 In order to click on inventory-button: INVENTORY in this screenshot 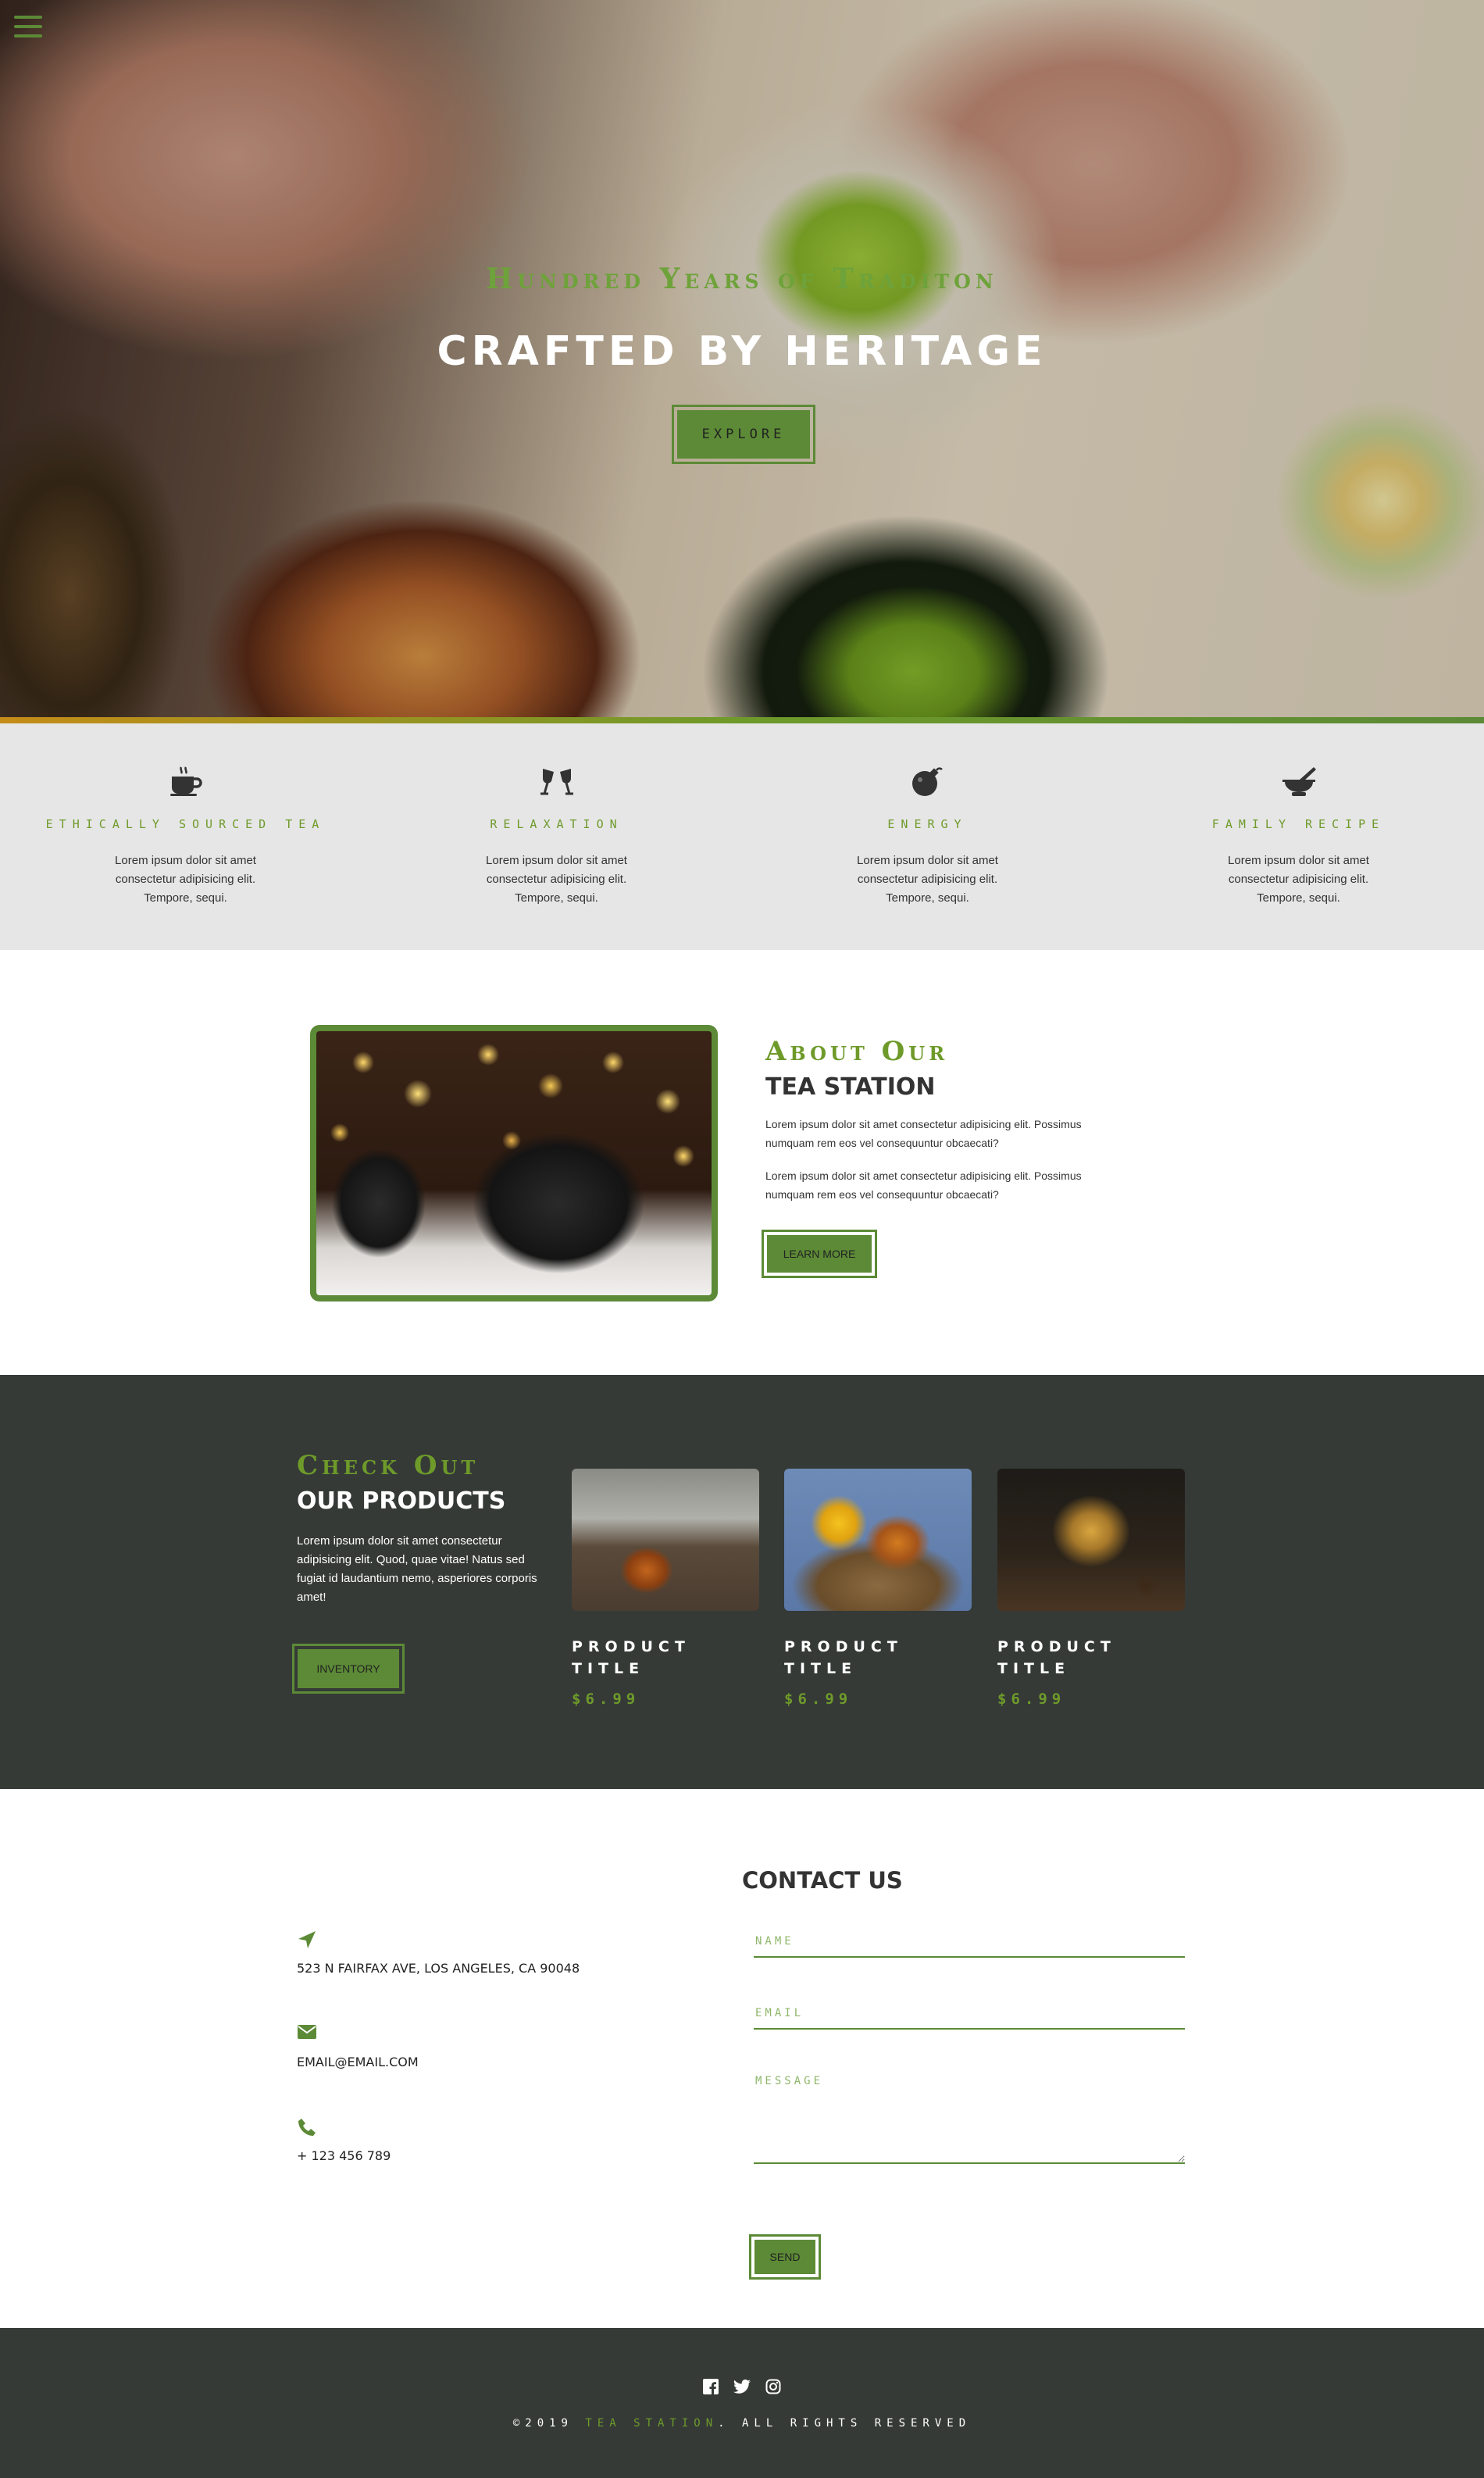, I will do `click(348, 1669)`.